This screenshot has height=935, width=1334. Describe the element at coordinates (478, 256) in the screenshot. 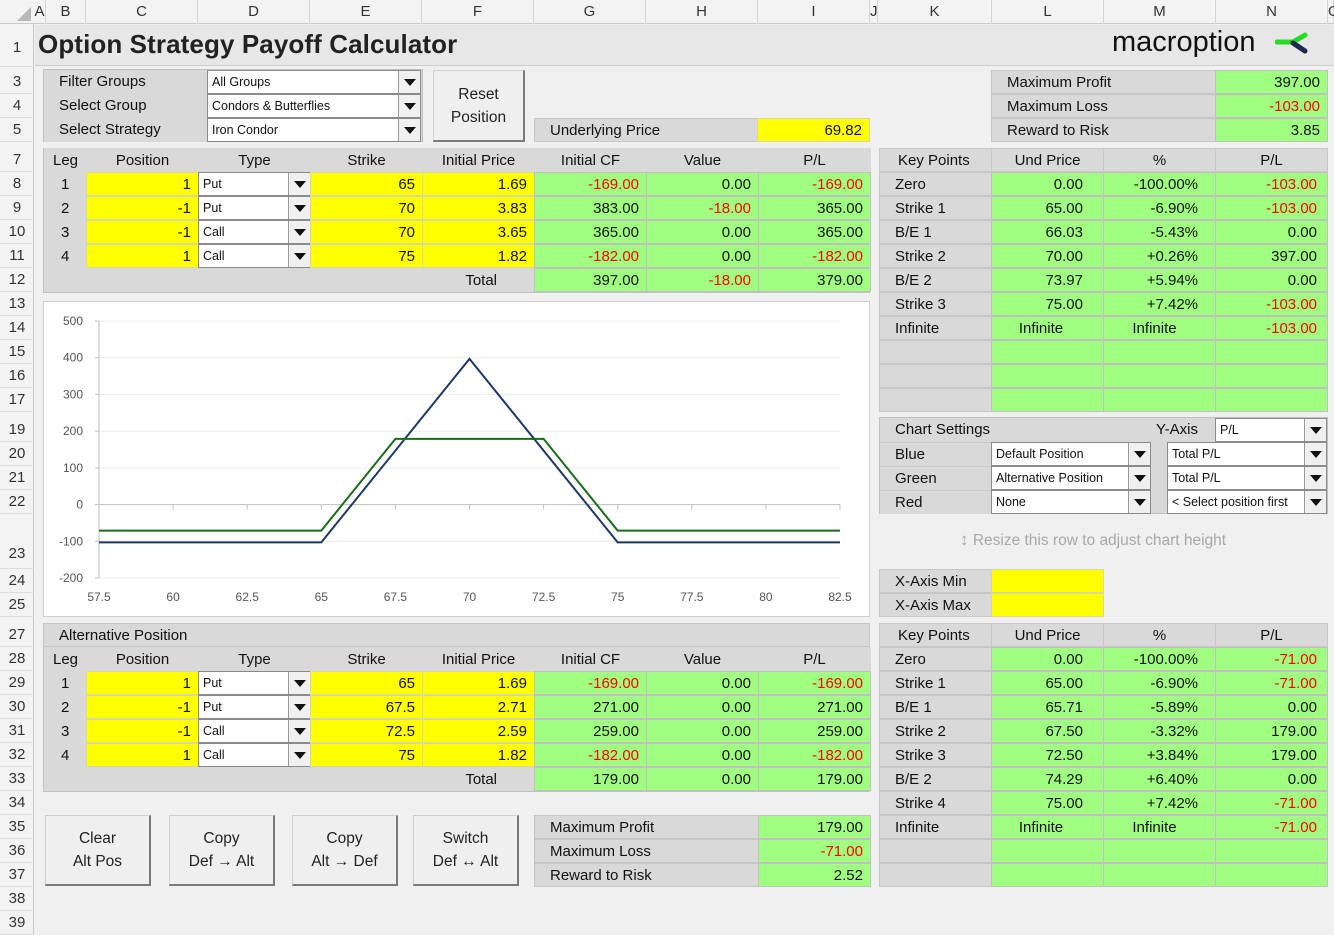

I see `legs-price-input: 1.82` at that location.